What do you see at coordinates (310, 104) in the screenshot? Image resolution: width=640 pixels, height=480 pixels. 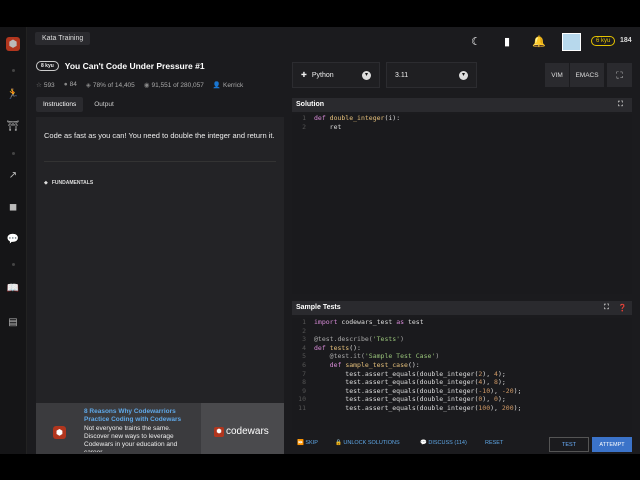 I see `solution-title: Solution` at bounding box center [310, 104].